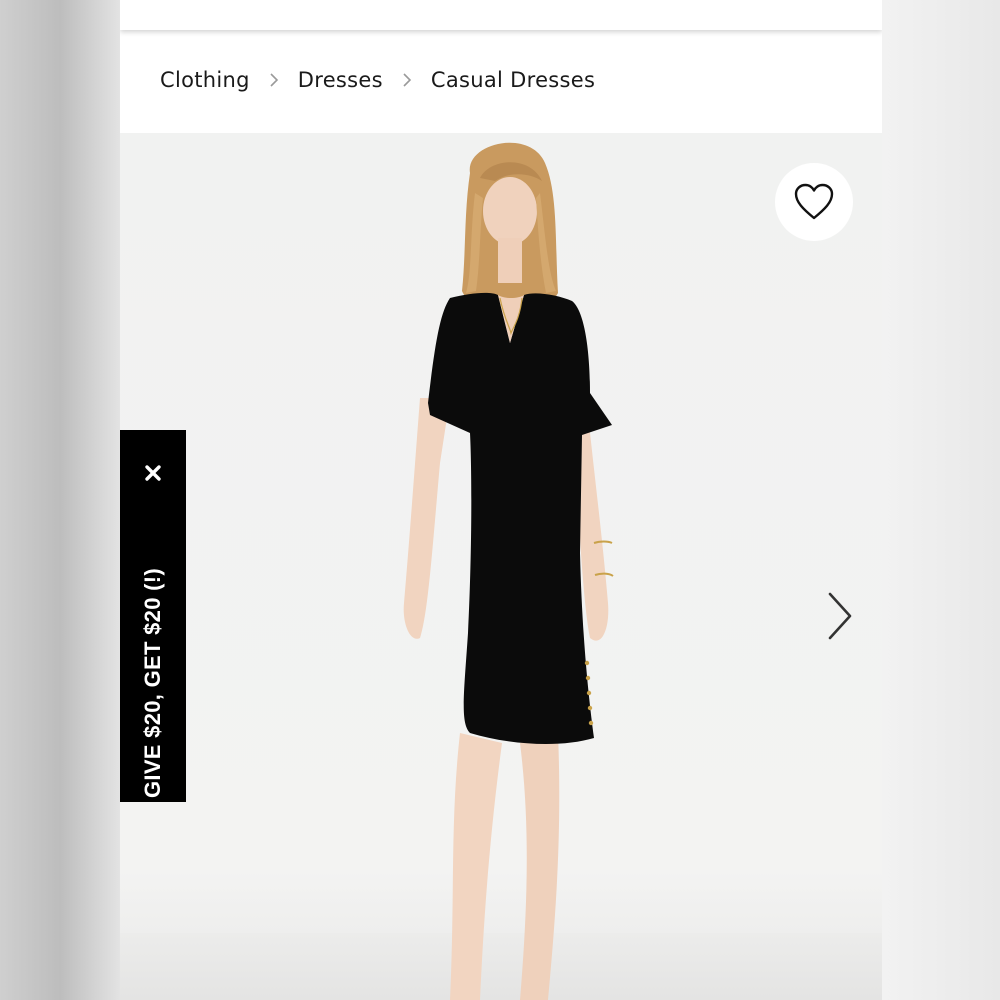 This screenshot has height=1000, width=1000. Describe the element at coordinates (840, 616) in the screenshot. I see `next-image-button` at that location.